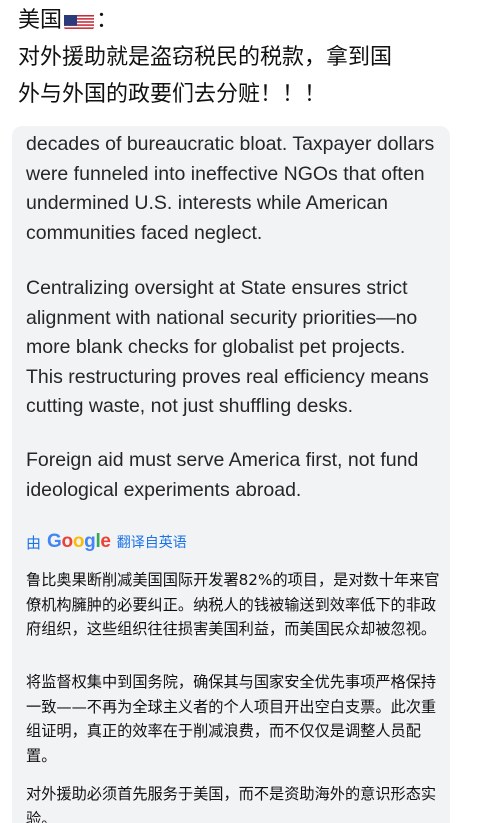 This screenshot has height=823, width=480. I want to click on header-line-0: 美国 ：, so click(243, 20).